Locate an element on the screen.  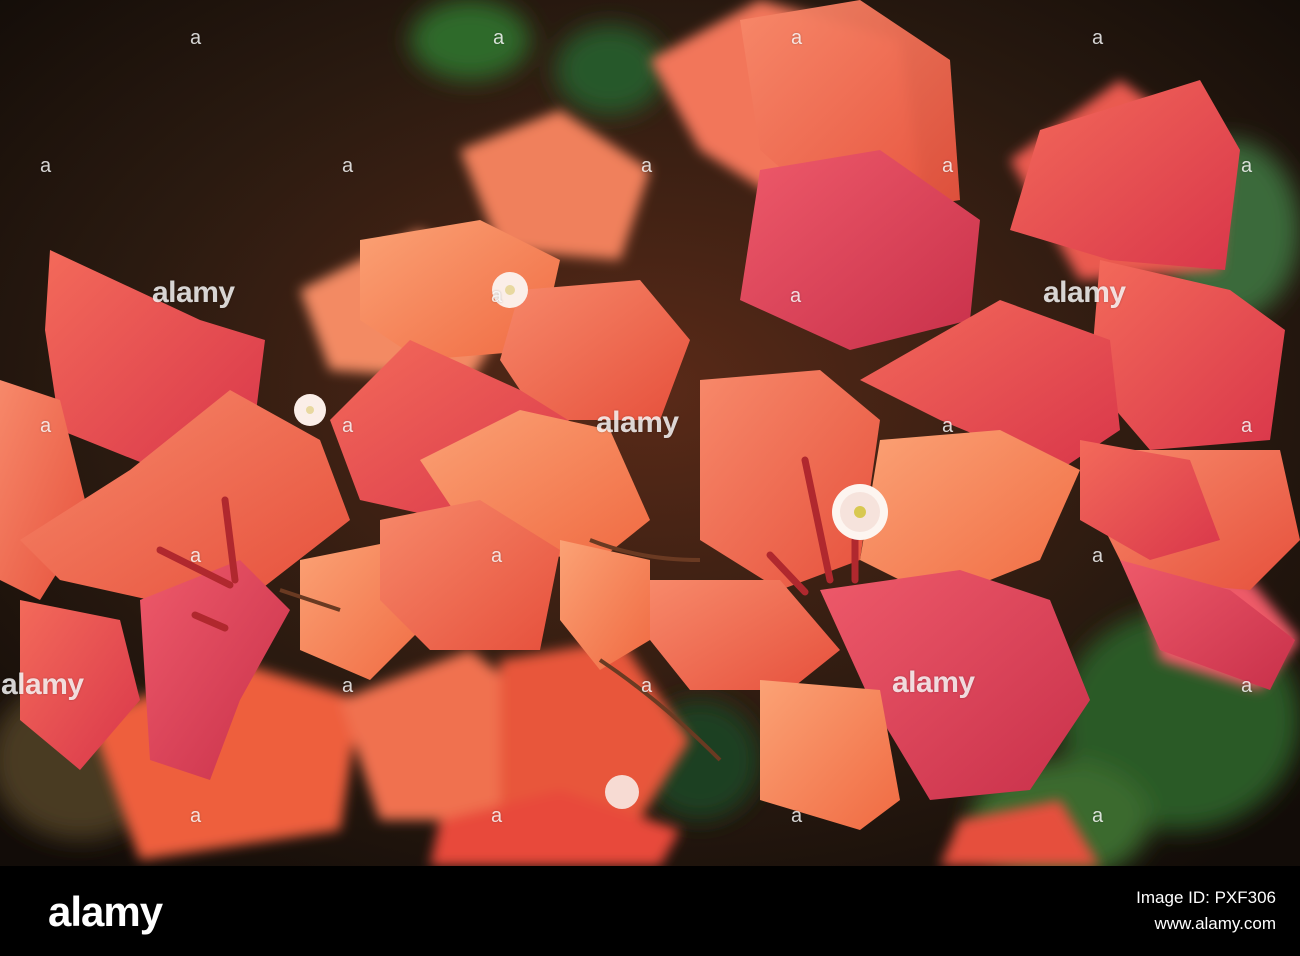
brand-logo: alamy is located at coordinates (105, 911).